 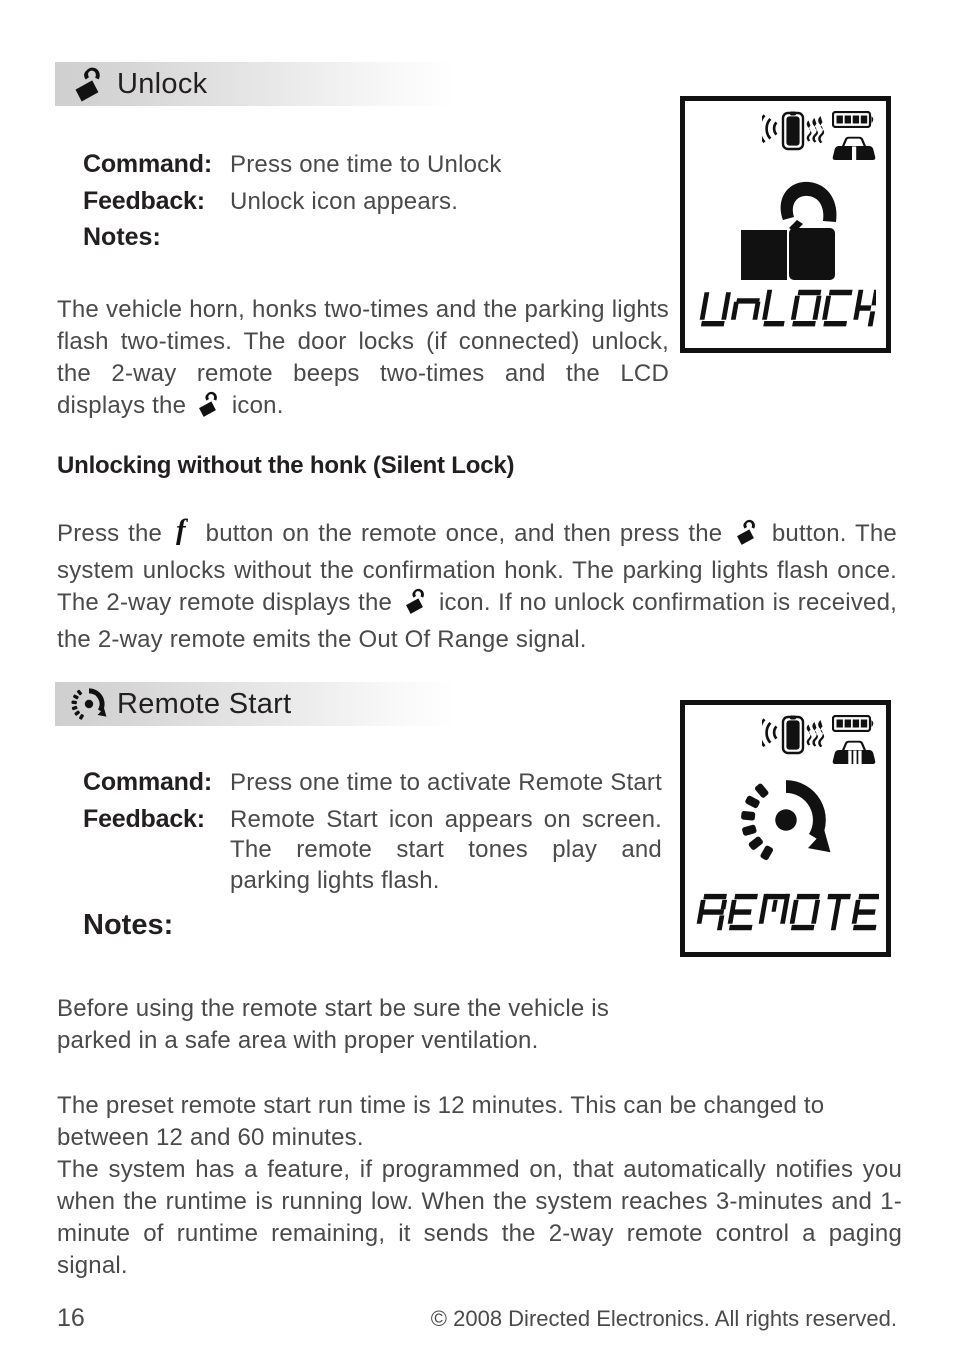 I want to click on remote-start-dial-large-icon, so click(x=785, y=820).